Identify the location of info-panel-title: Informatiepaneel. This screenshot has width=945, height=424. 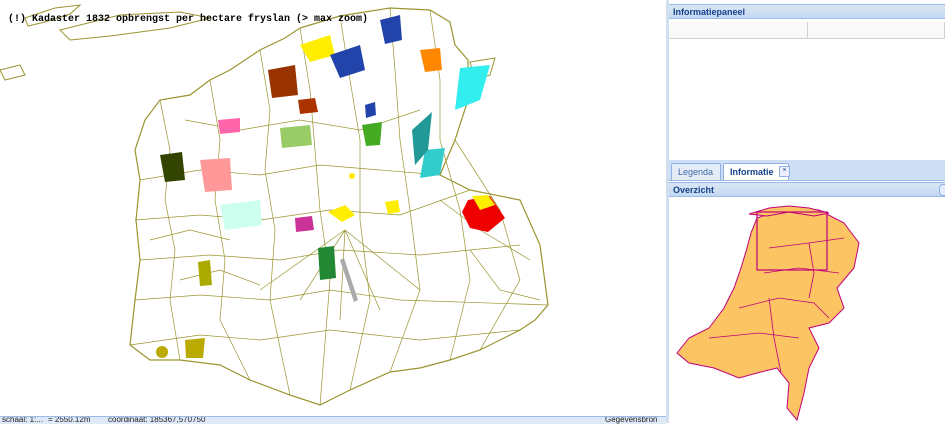
(709, 12).